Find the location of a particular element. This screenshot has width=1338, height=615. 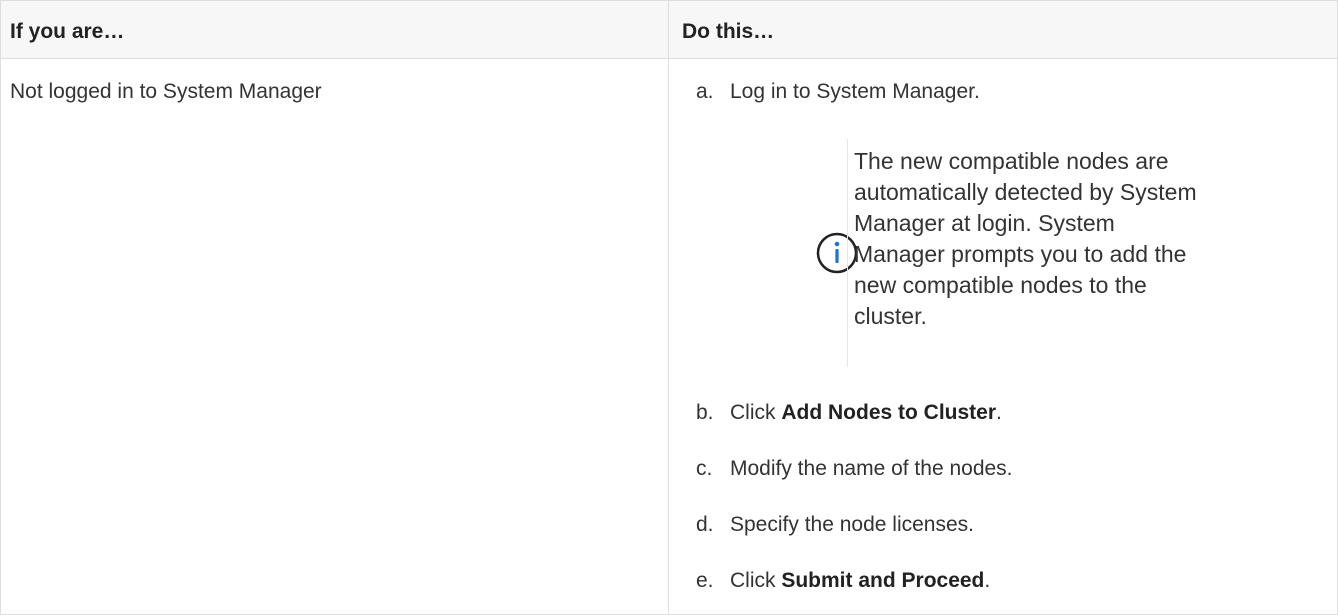

column-divider is located at coordinates (668, 307).